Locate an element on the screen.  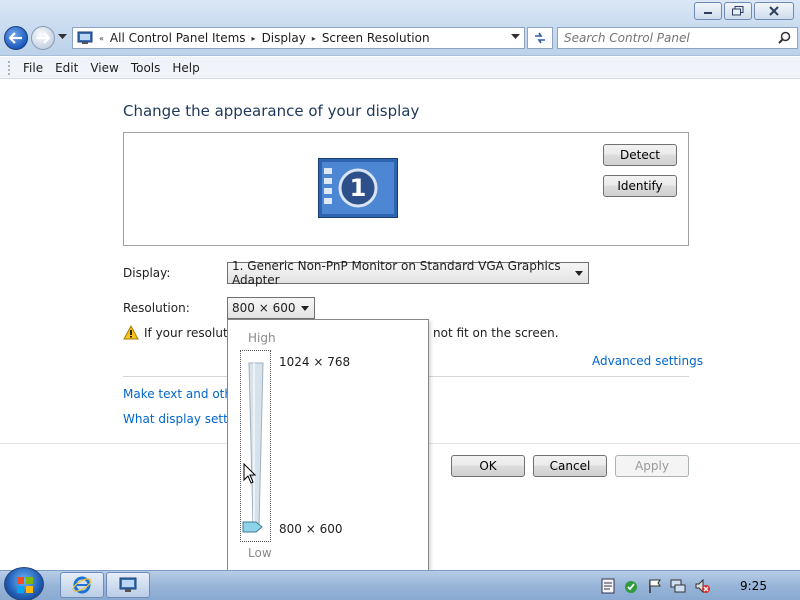
detect-label: Detect is located at coordinates (639, 155).